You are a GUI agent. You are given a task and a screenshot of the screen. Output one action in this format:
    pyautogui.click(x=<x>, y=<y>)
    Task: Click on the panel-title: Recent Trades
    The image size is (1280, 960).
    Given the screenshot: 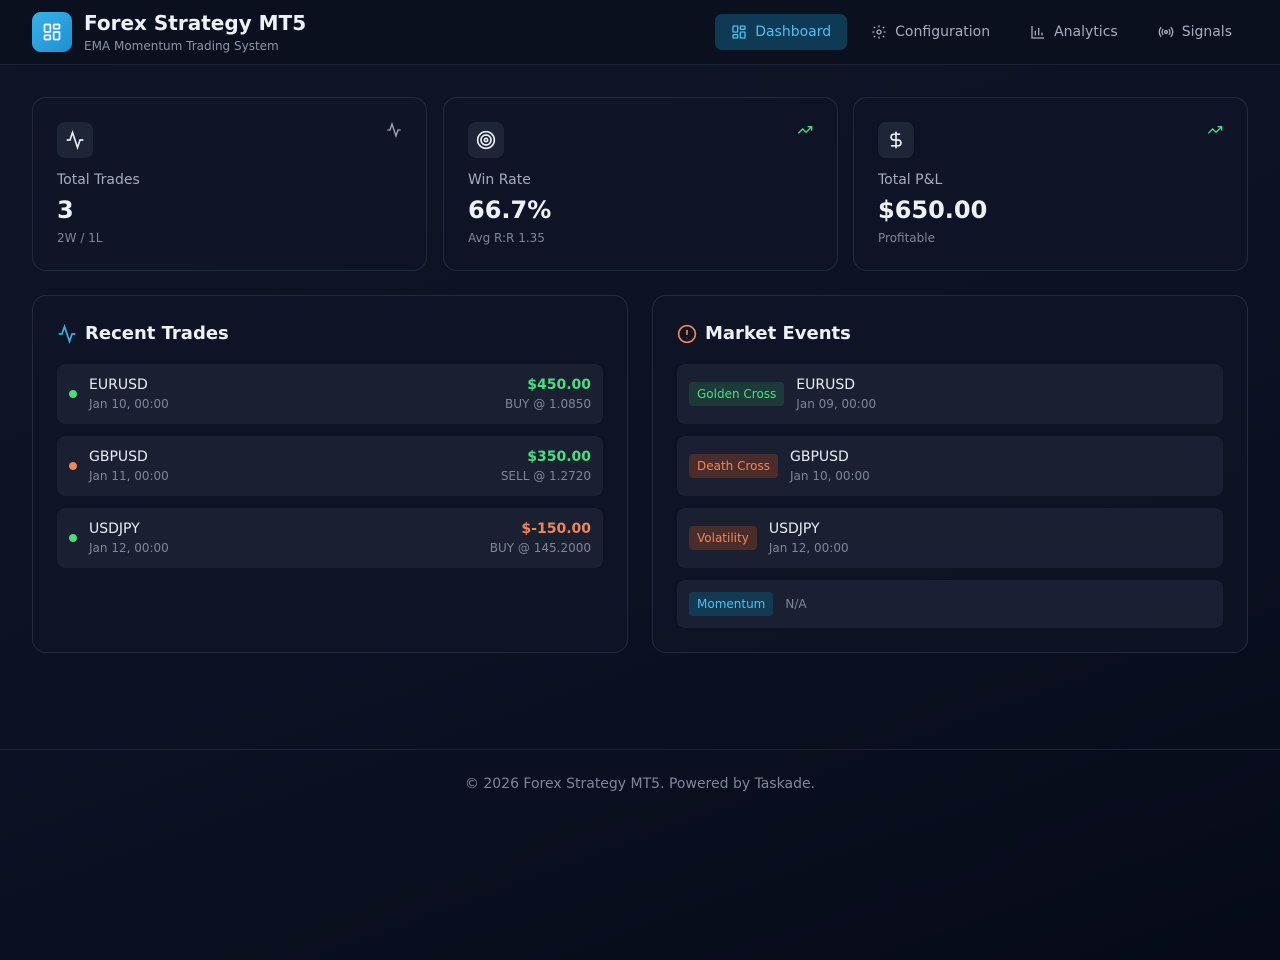 What is the action you would take?
    pyautogui.click(x=143, y=333)
    